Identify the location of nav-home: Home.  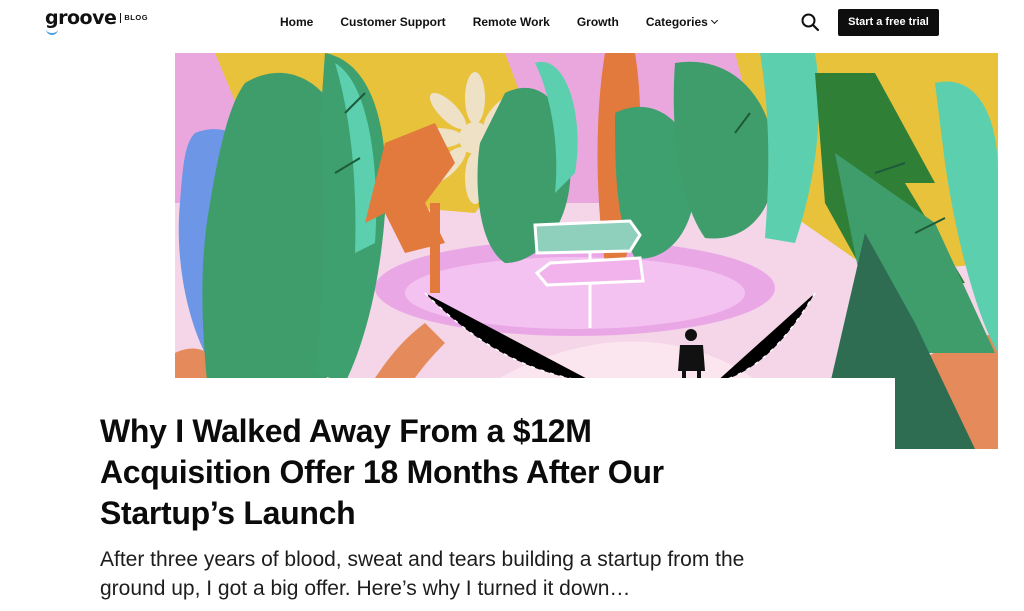
(296, 22).